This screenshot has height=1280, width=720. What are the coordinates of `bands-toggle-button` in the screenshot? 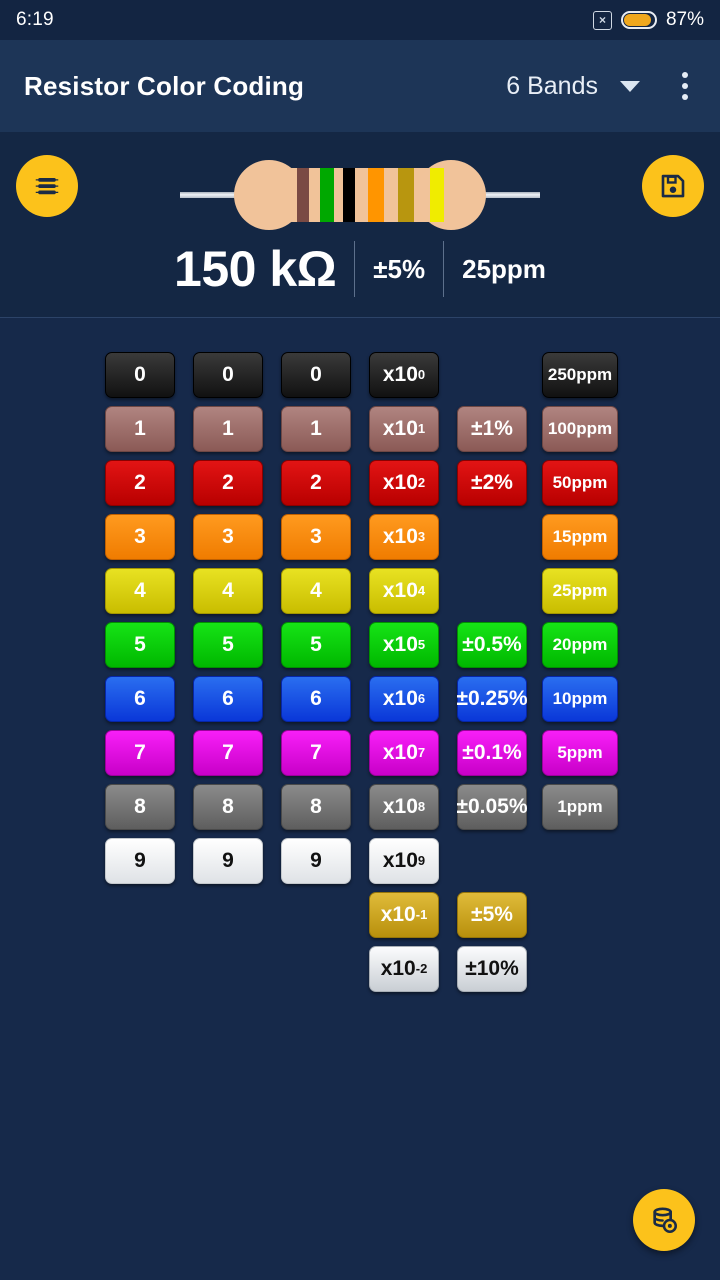 It's located at (47, 186).